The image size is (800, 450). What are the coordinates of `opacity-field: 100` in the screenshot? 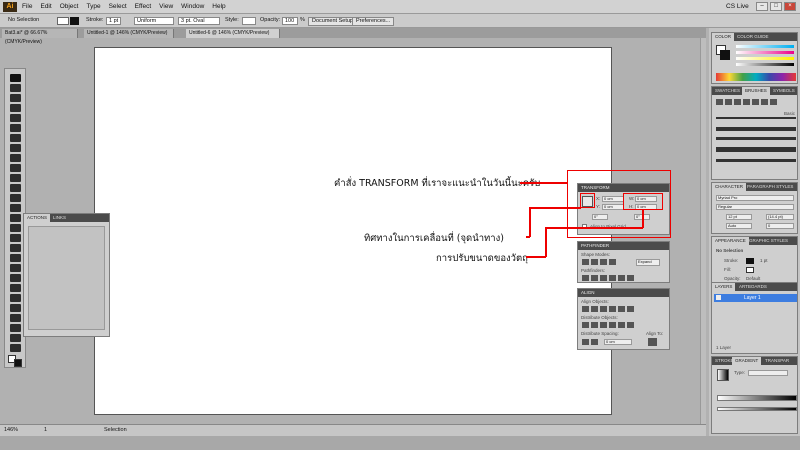 It's located at (290, 21).